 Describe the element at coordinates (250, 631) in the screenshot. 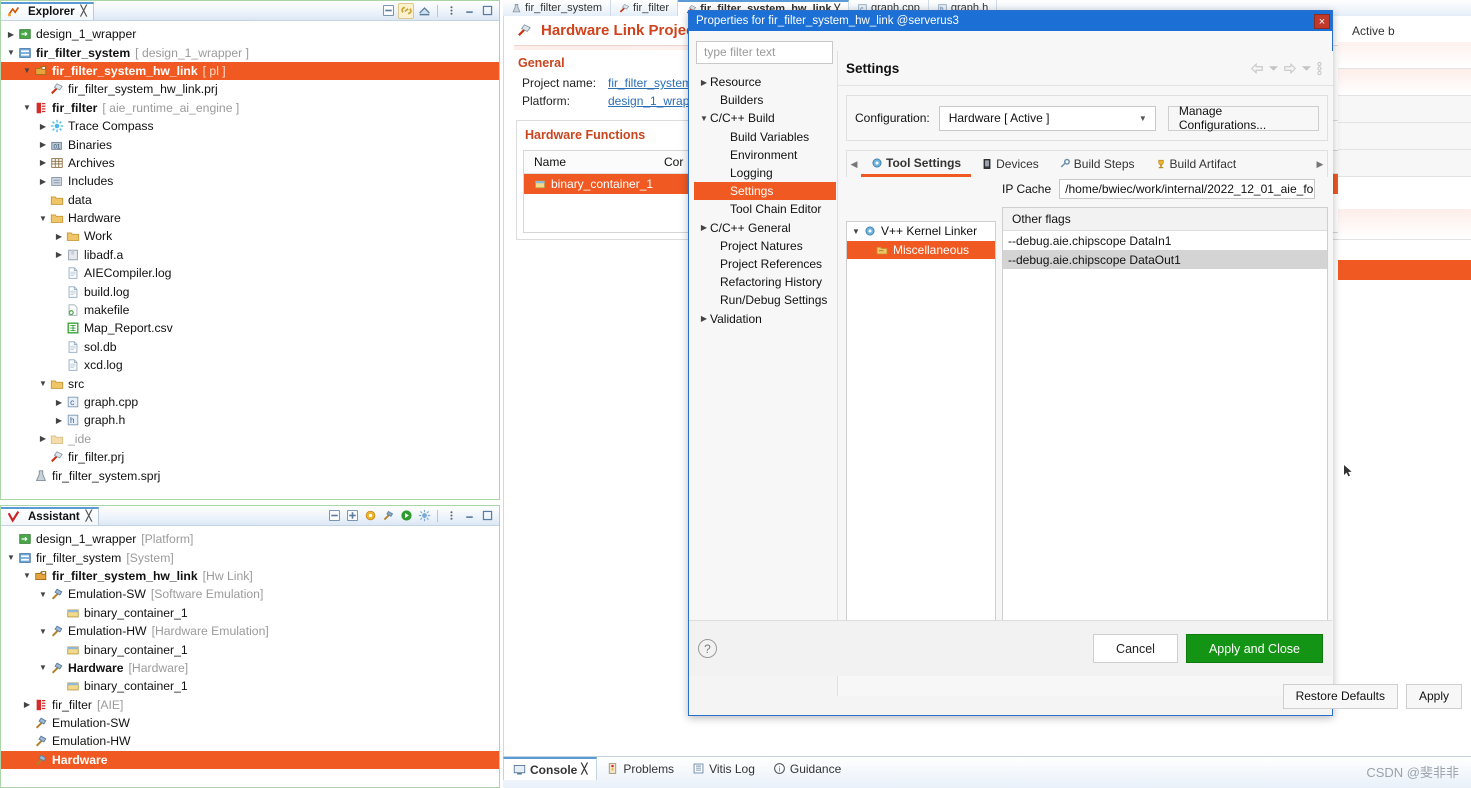

I see `tree-item-emulation-hw: ▼ Emulation-HW [Hardware Emulation]` at that location.